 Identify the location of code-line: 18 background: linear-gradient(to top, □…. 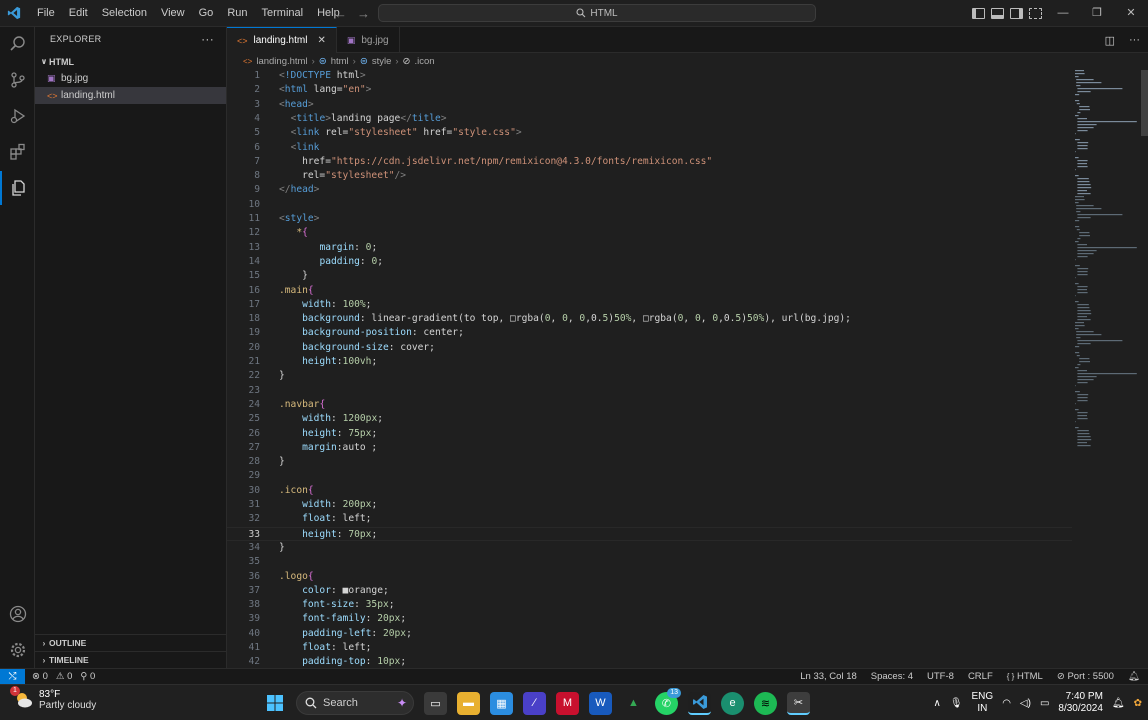
(649, 319).